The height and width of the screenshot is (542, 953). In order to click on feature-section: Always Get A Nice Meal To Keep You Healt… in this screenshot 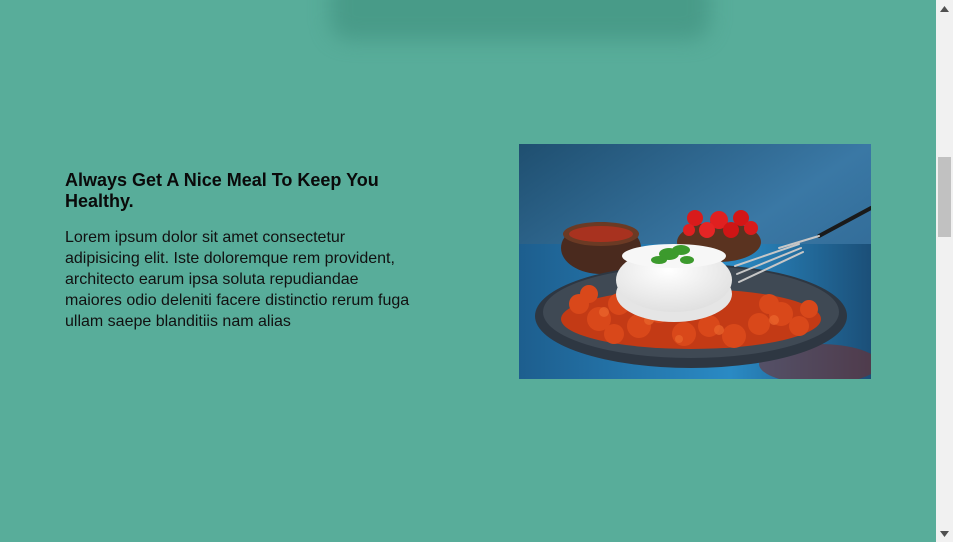, I will do `click(240, 251)`.